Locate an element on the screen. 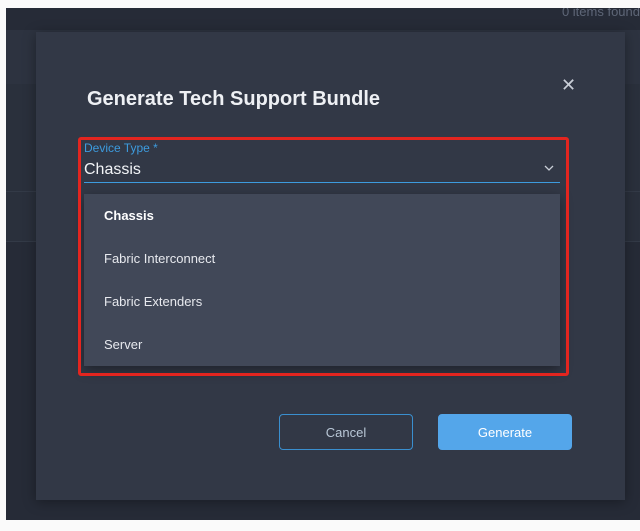 The width and height of the screenshot is (640, 531). device-type-value: Chassis is located at coordinates (112, 169).